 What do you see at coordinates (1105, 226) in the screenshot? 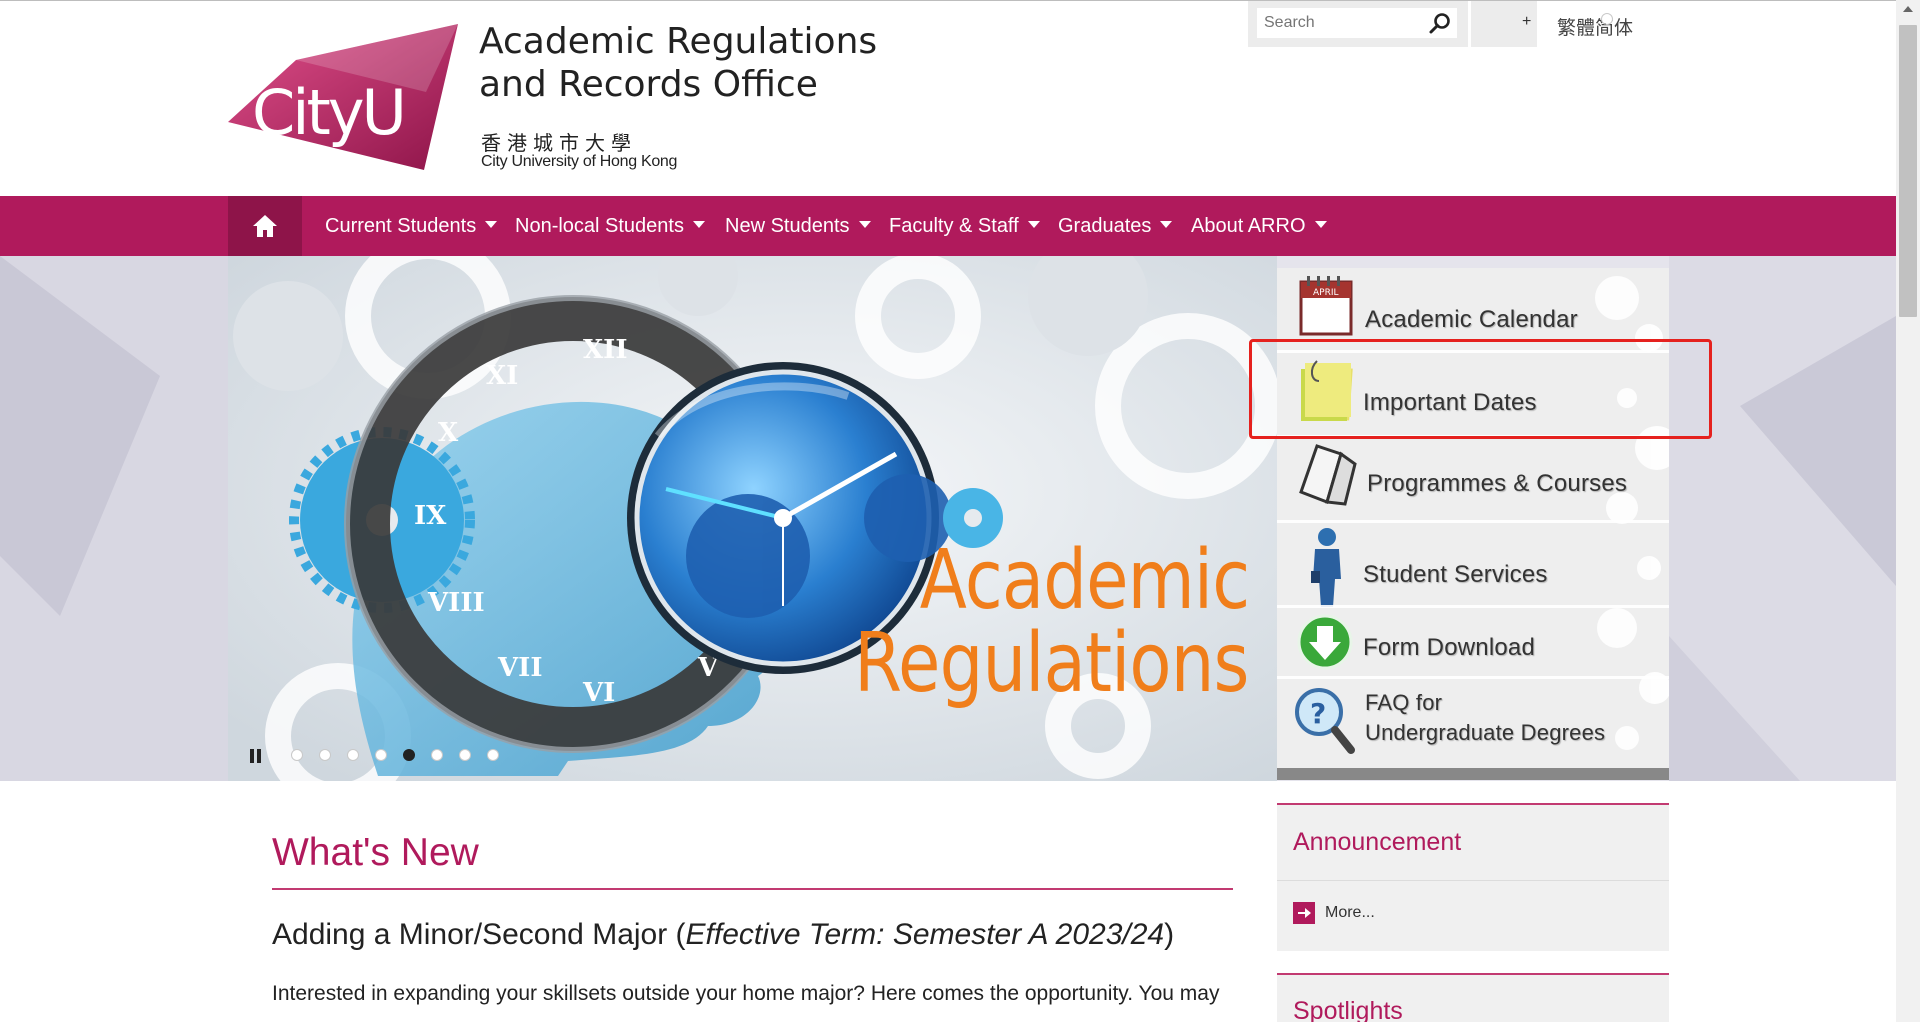
I see `nav-label: Graduates` at bounding box center [1105, 226].